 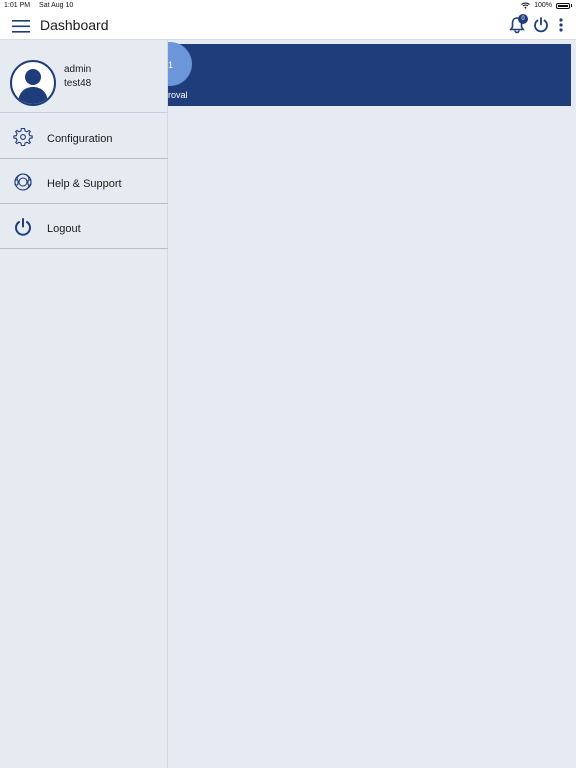 What do you see at coordinates (360, 75) in the screenshot?
I see `summary-card` at bounding box center [360, 75].